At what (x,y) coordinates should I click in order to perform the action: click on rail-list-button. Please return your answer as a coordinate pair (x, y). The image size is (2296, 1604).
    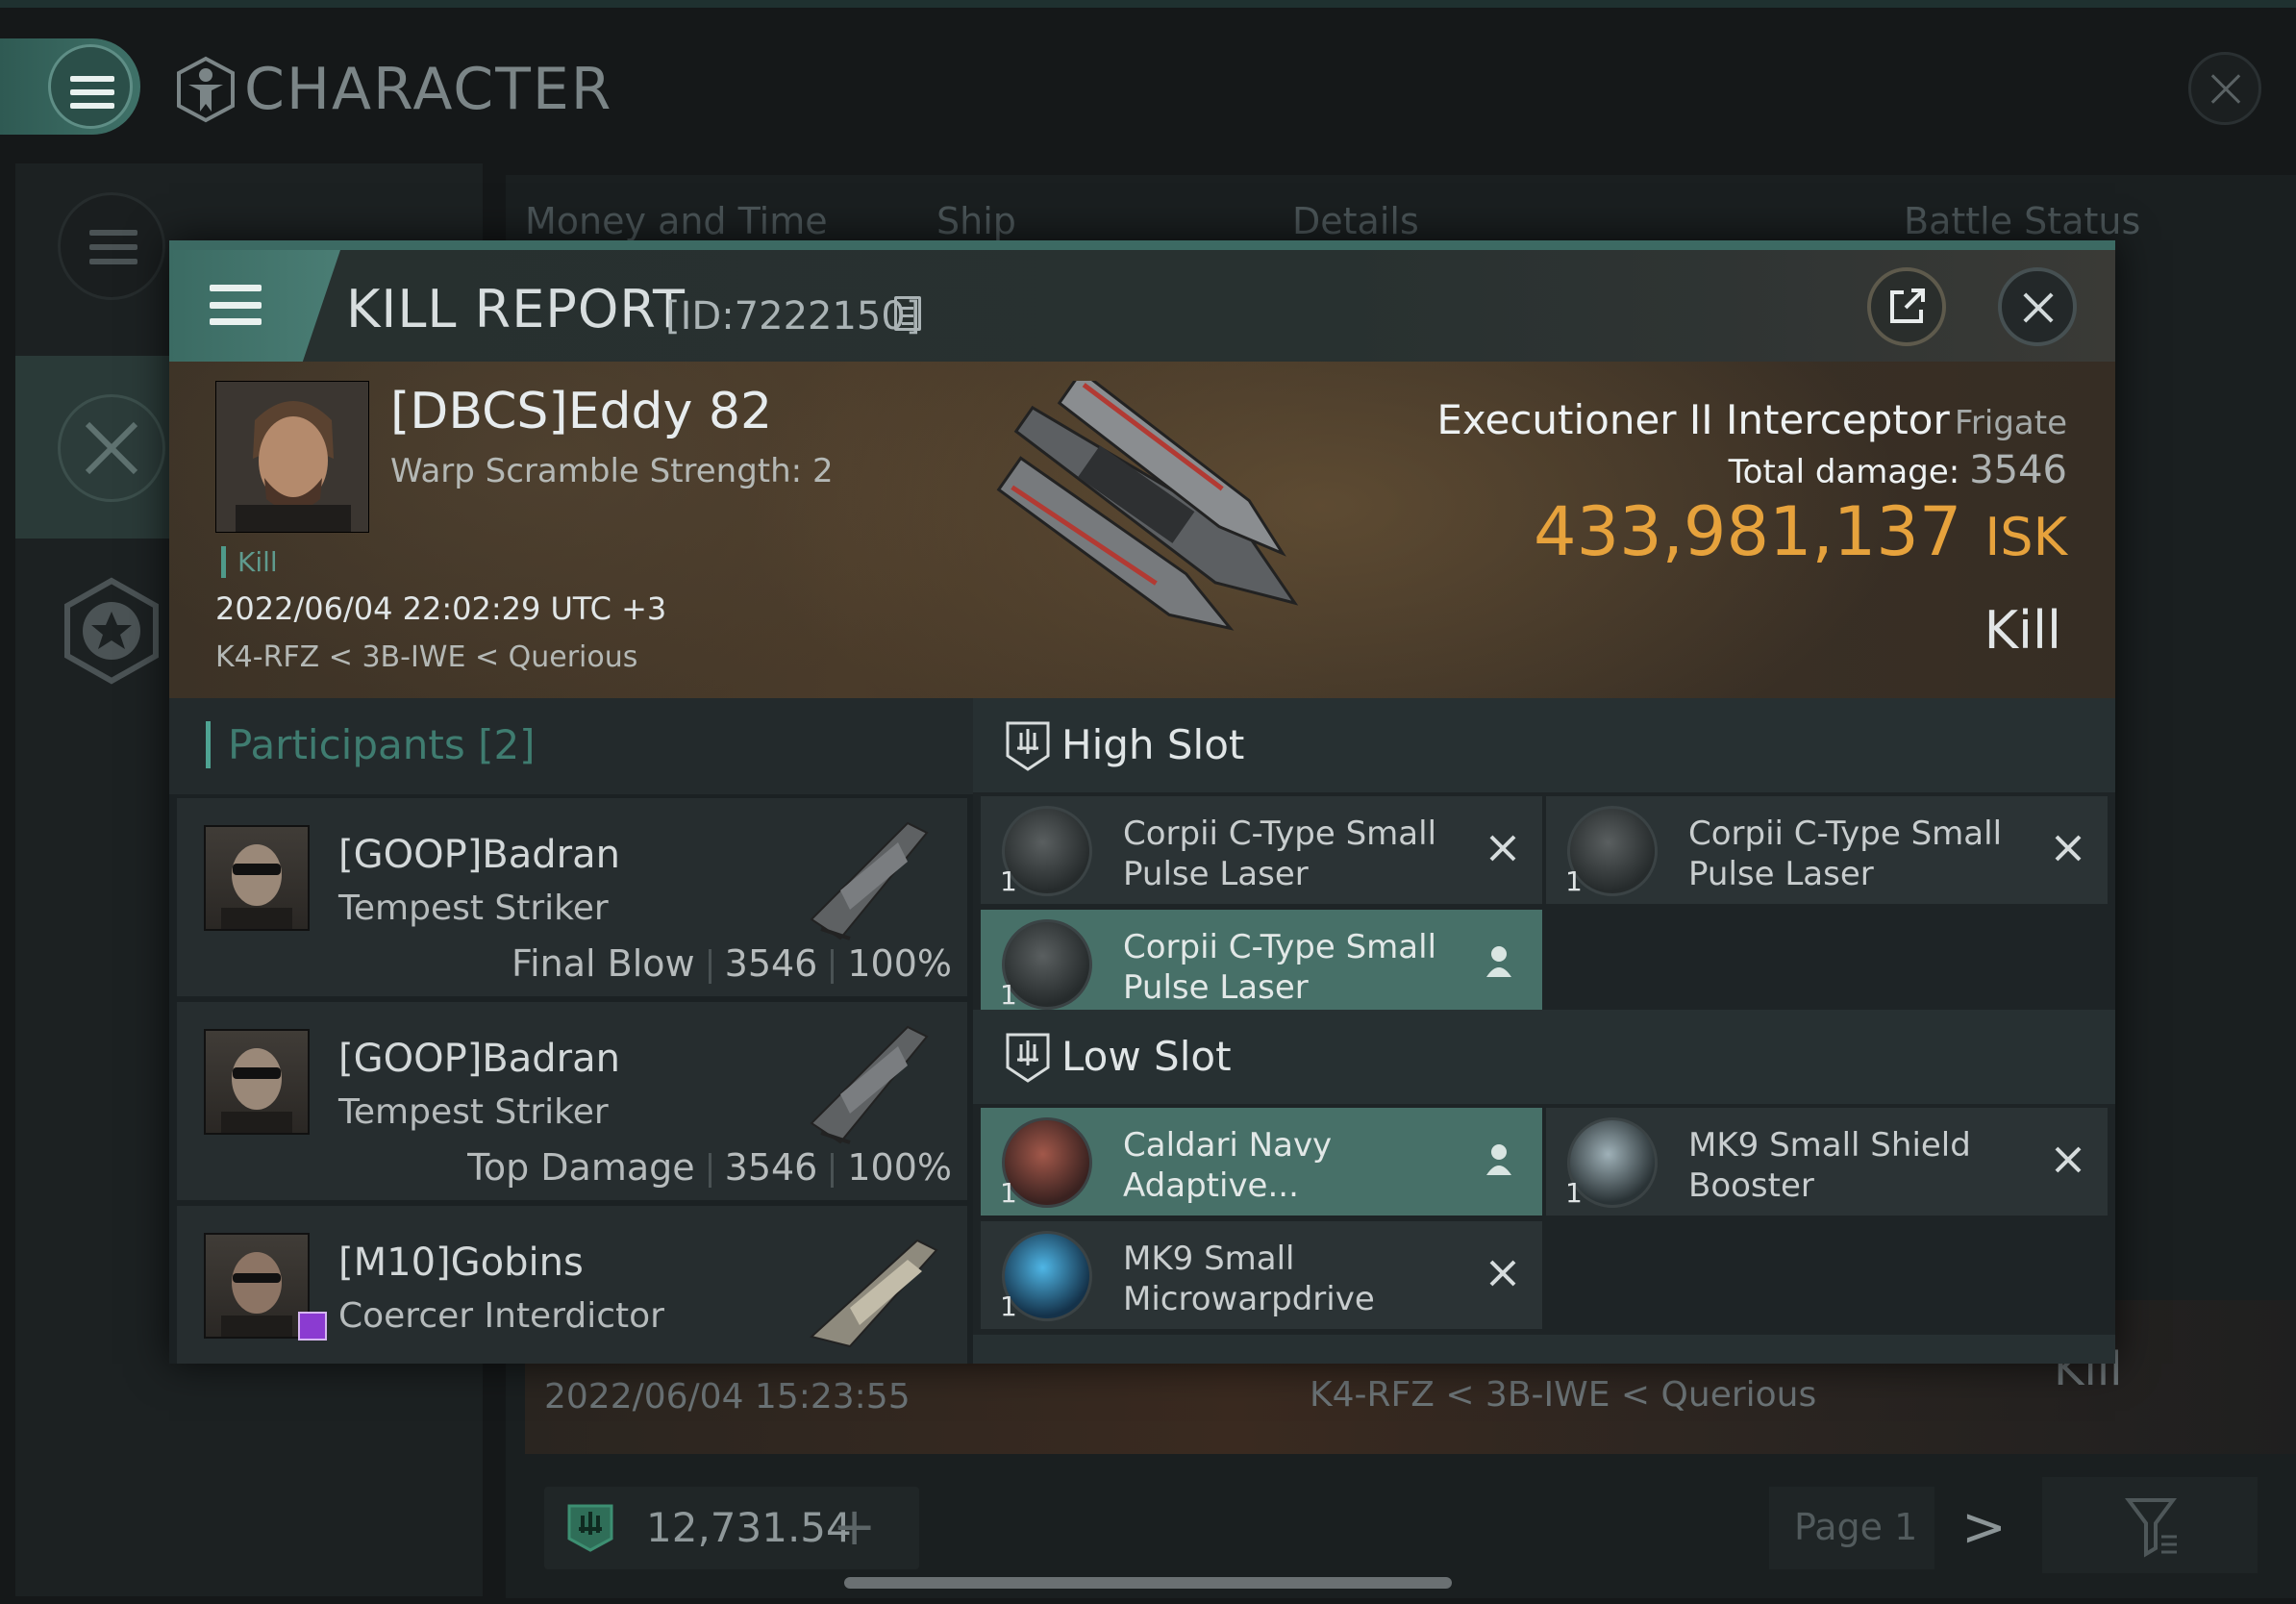
    Looking at the image, I should click on (111, 246).